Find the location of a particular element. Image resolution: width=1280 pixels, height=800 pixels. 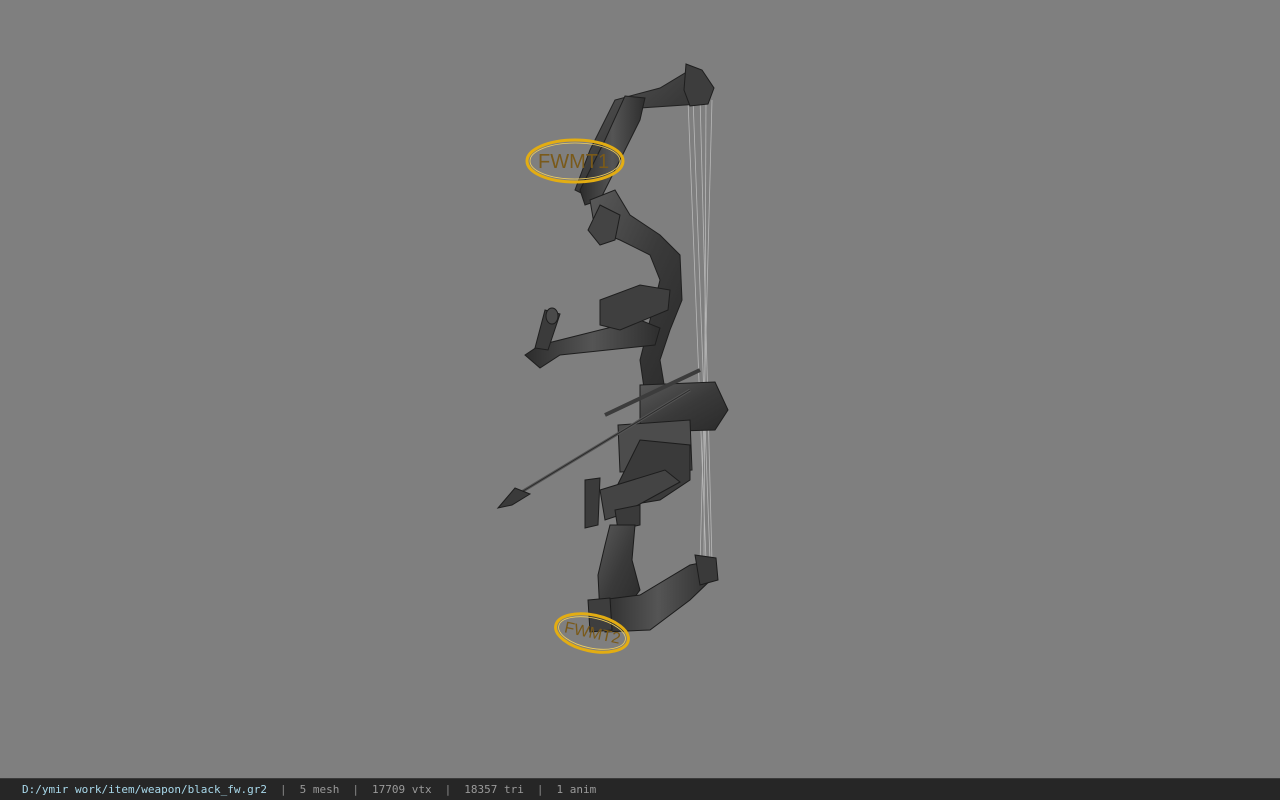

attachment-label: FWMT1 is located at coordinates (573, 162).